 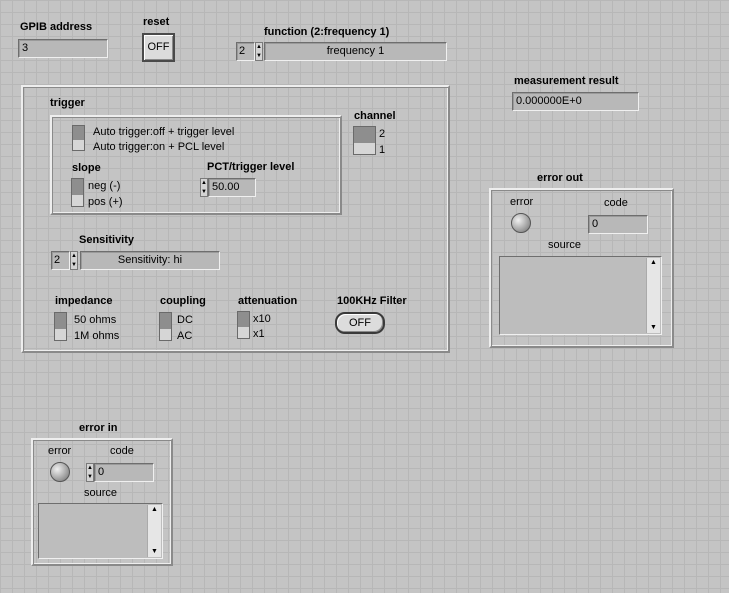 What do you see at coordinates (77, 192) in the screenshot?
I see `slope-switch` at bounding box center [77, 192].